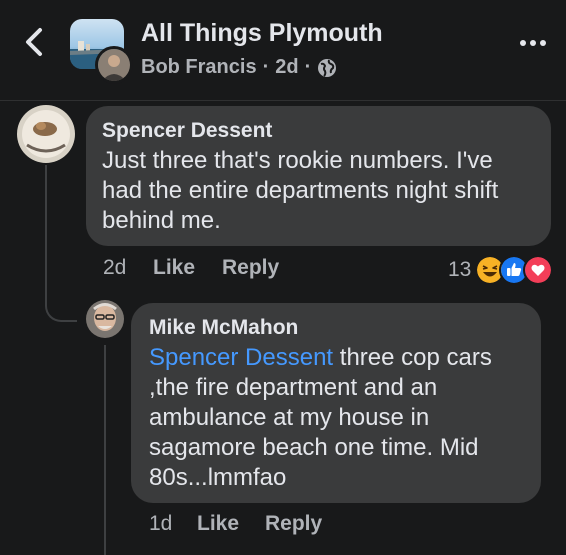 The height and width of the screenshot is (555, 566). Describe the element at coordinates (318, 131) in the screenshot. I see `comment-author: Spencer Dessent` at that location.